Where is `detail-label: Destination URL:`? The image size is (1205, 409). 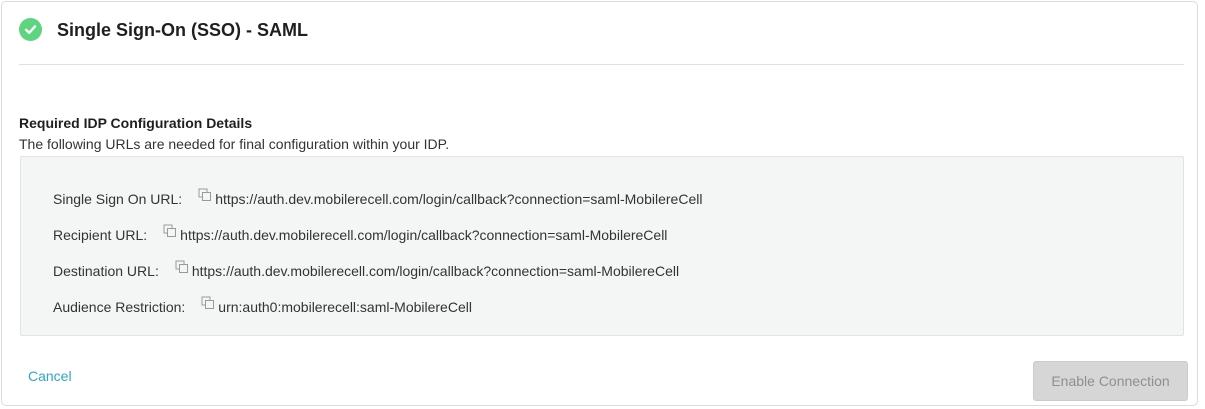
detail-label: Destination URL: is located at coordinates (106, 271).